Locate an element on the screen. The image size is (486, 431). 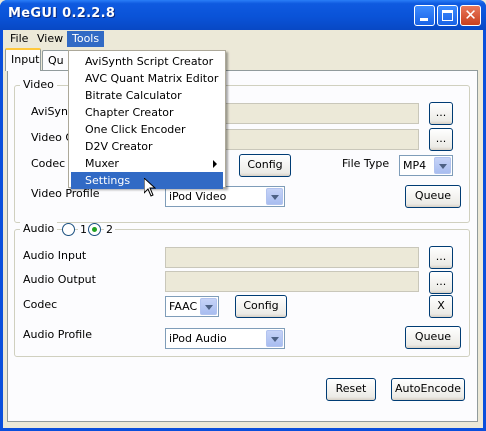
audio-queue-button: Queue is located at coordinates (433, 337).